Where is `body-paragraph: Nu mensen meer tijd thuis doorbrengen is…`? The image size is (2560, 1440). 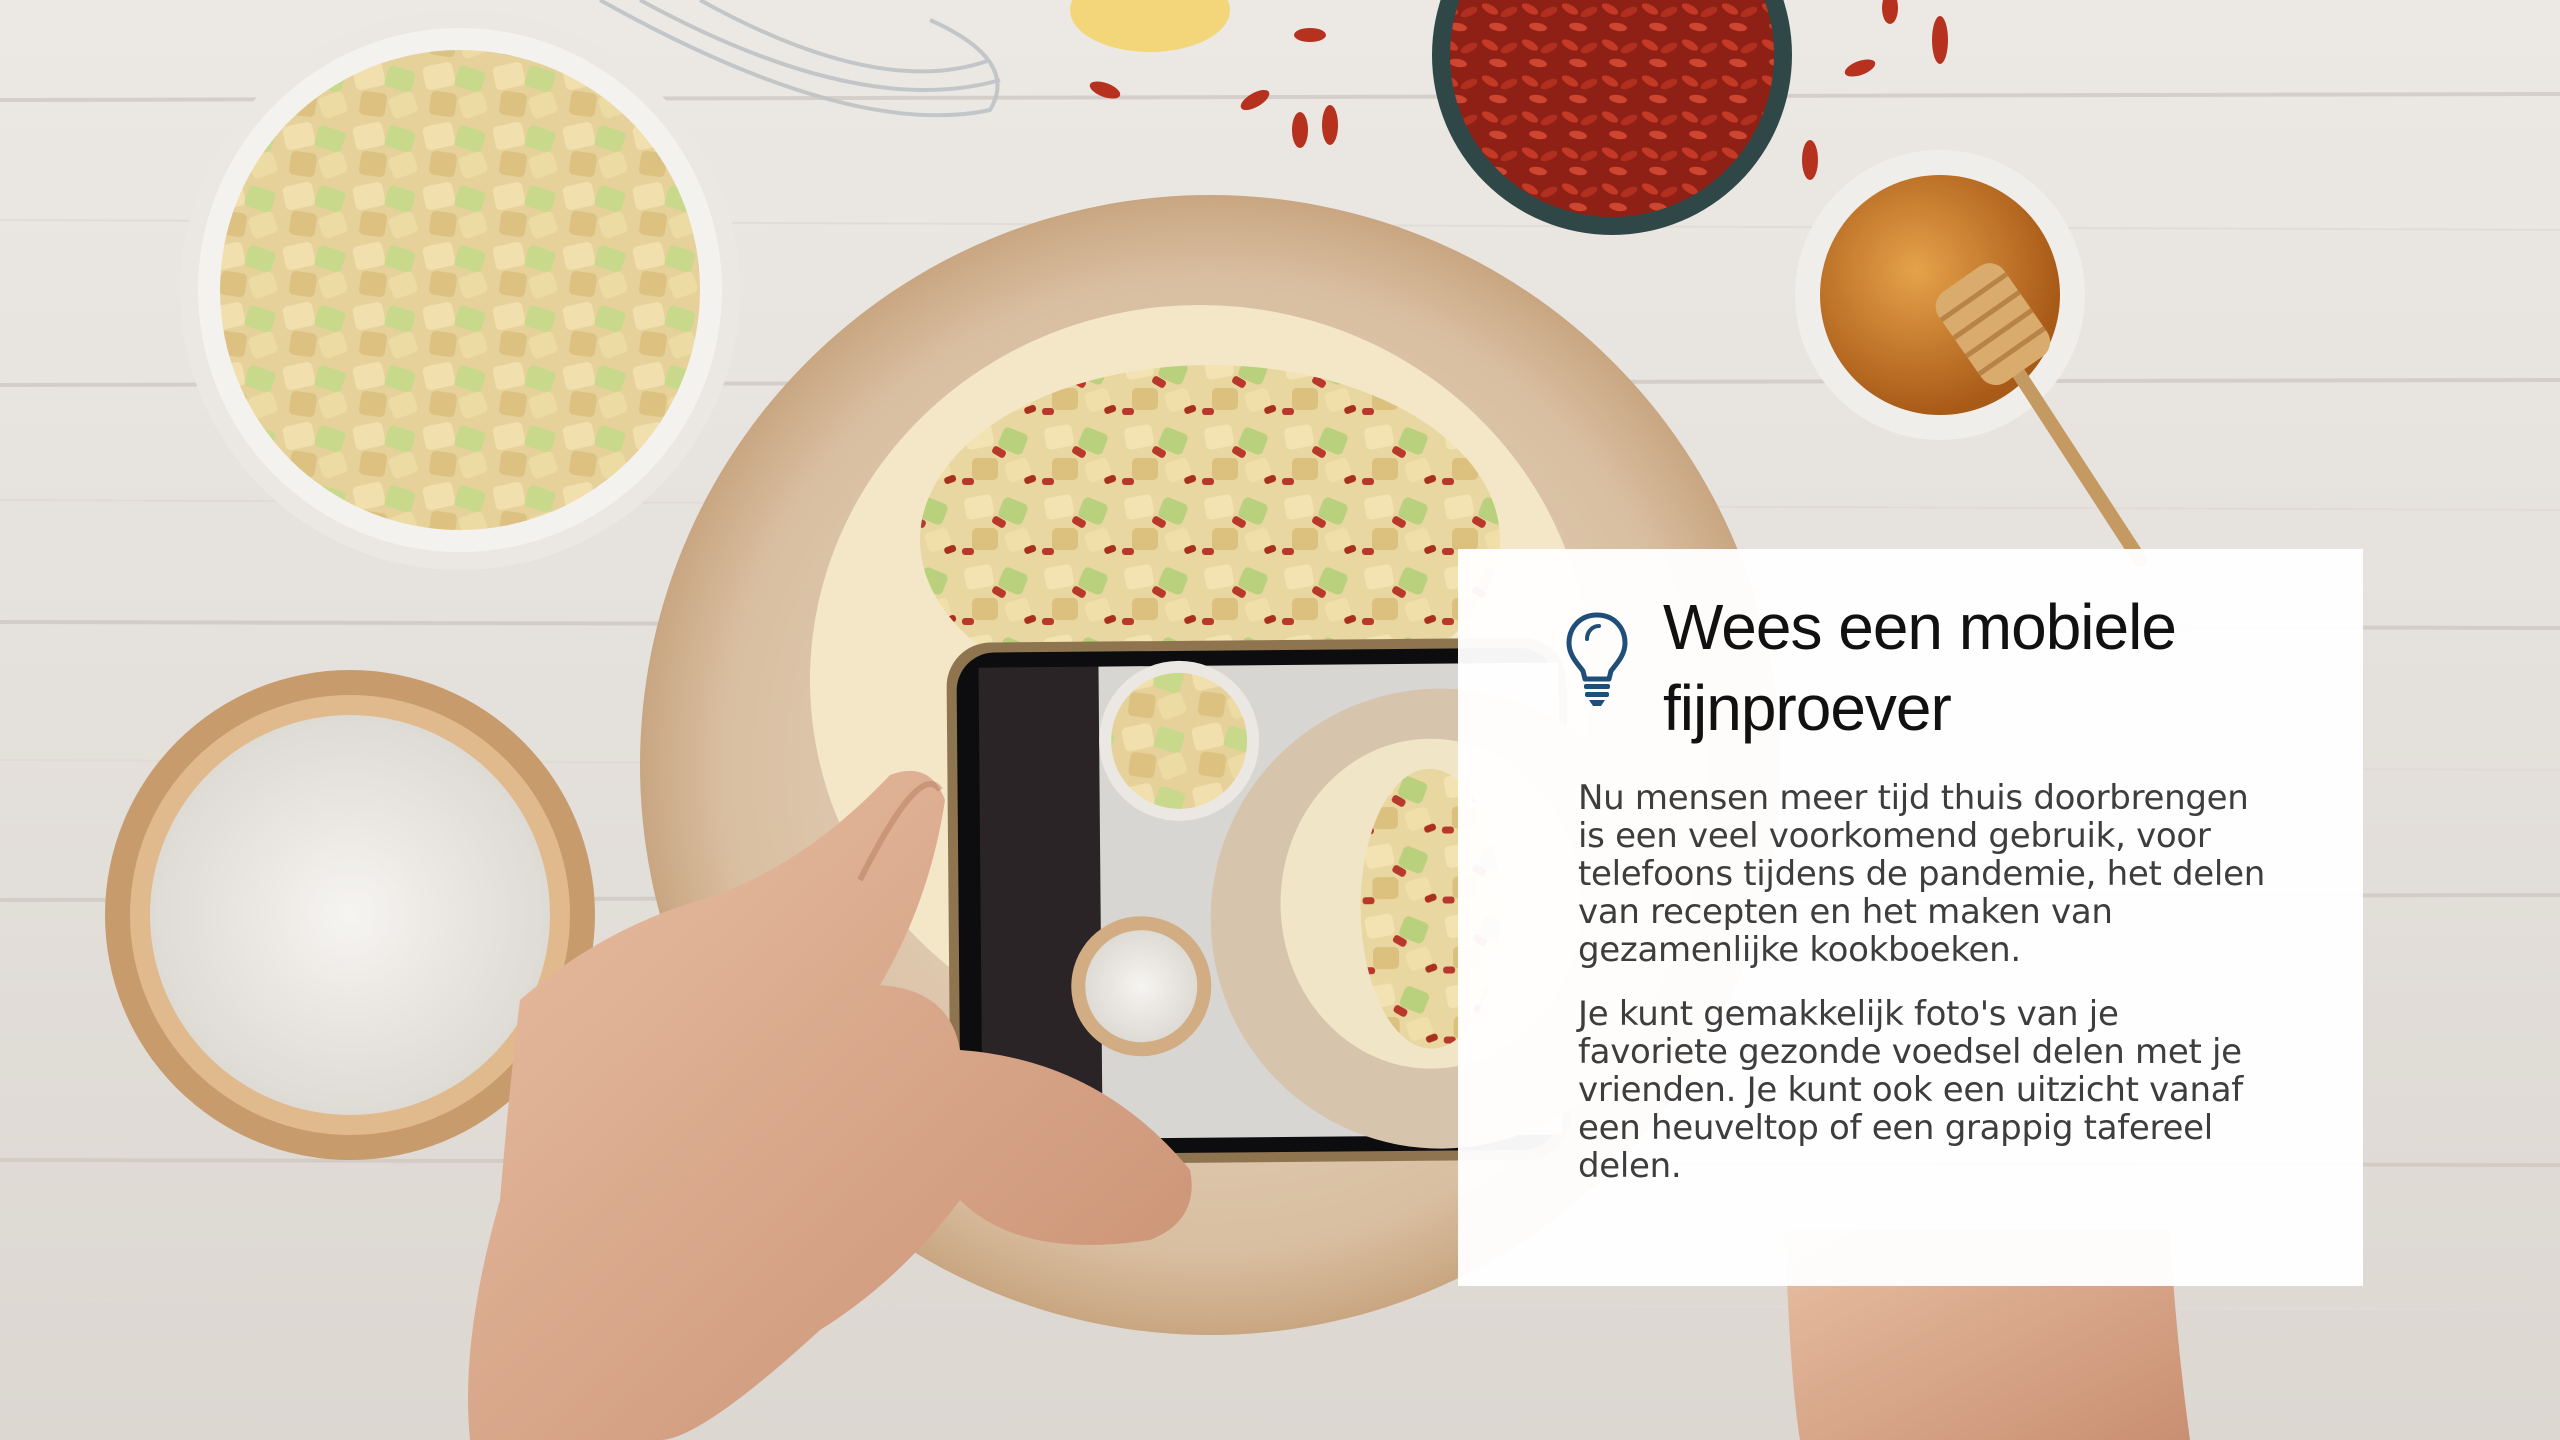 body-paragraph: Nu mensen meer tijd thuis doorbrengen is… is located at coordinates (1921, 874).